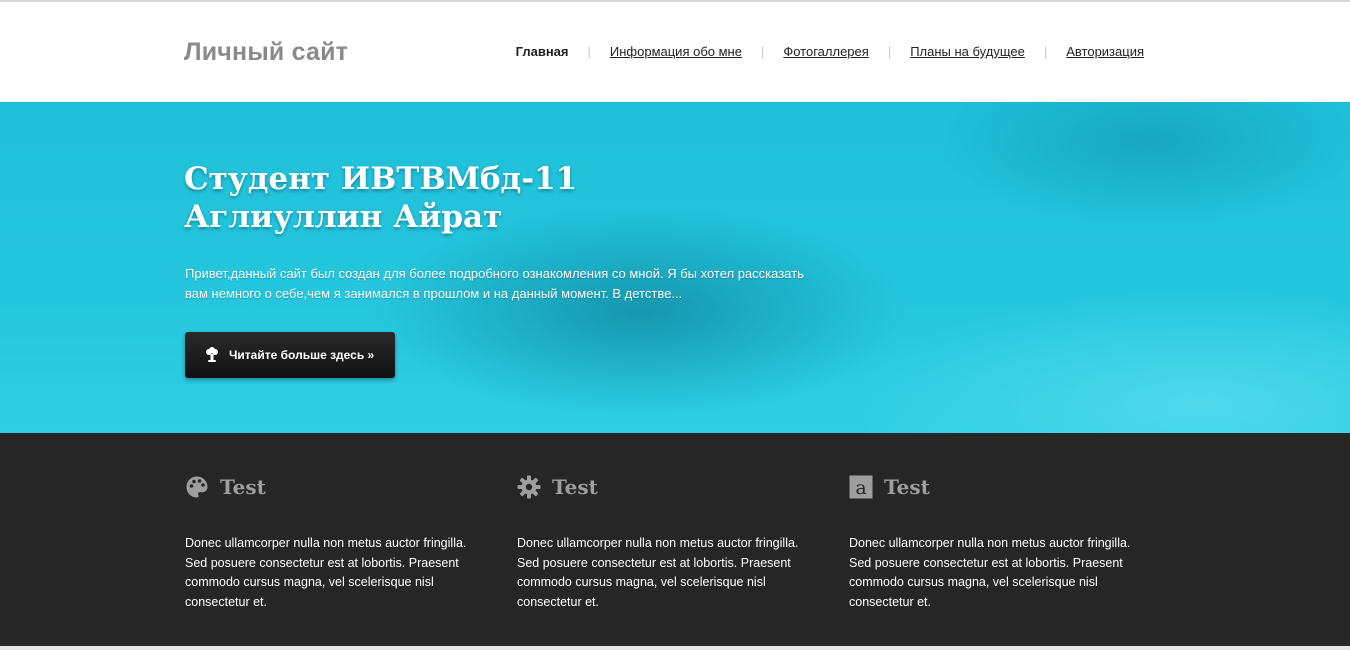 The image size is (1350, 650). Describe the element at coordinates (343, 217) in the screenshot. I see `hero-title-line2: Аглиуллин Айрат` at that location.